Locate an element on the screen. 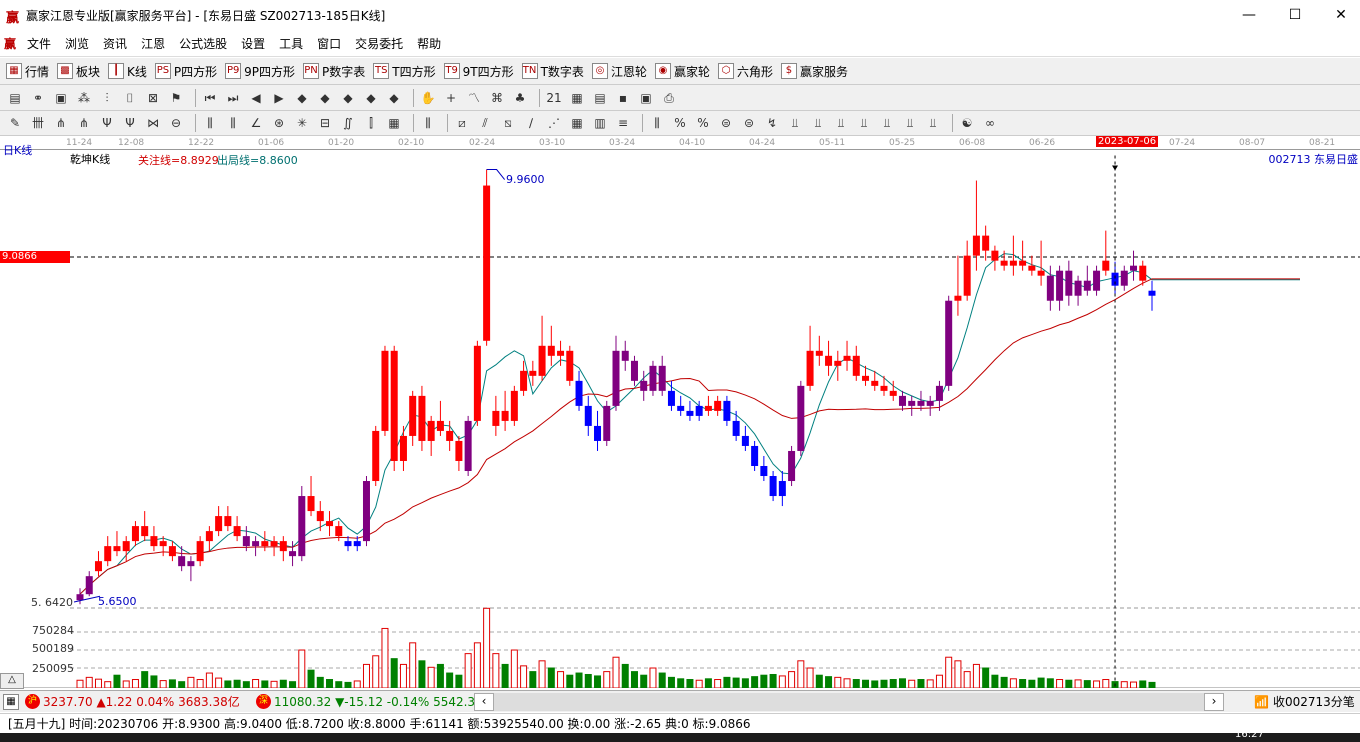 The height and width of the screenshot is (742, 1360). calc-icon: ▦ is located at coordinates (577, 98).